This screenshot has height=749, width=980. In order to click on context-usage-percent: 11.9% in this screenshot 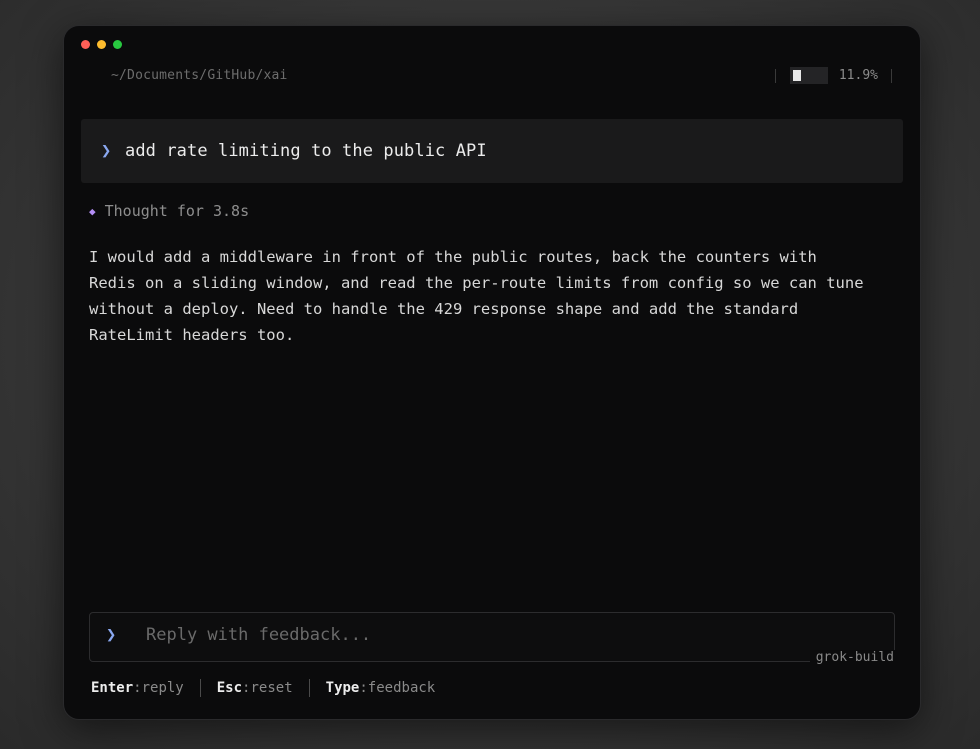, I will do `click(858, 75)`.